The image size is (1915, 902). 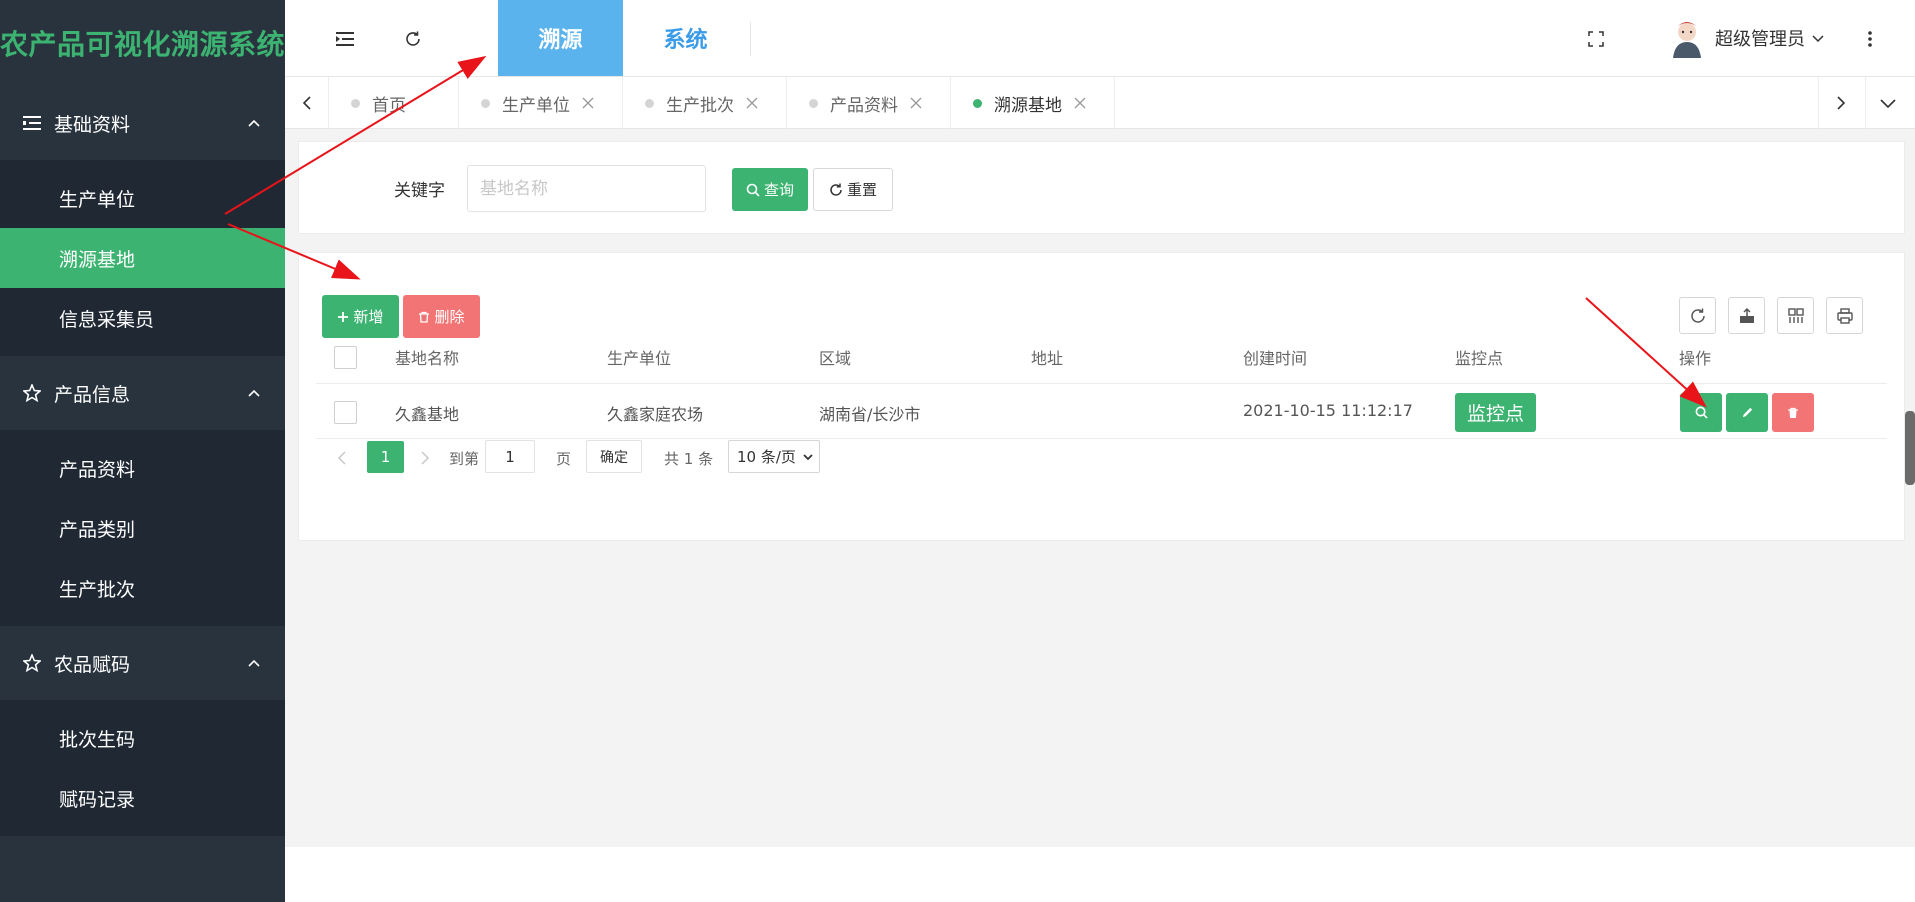 What do you see at coordinates (1596, 39) in the screenshot?
I see `fullscreen-icon` at bounding box center [1596, 39].